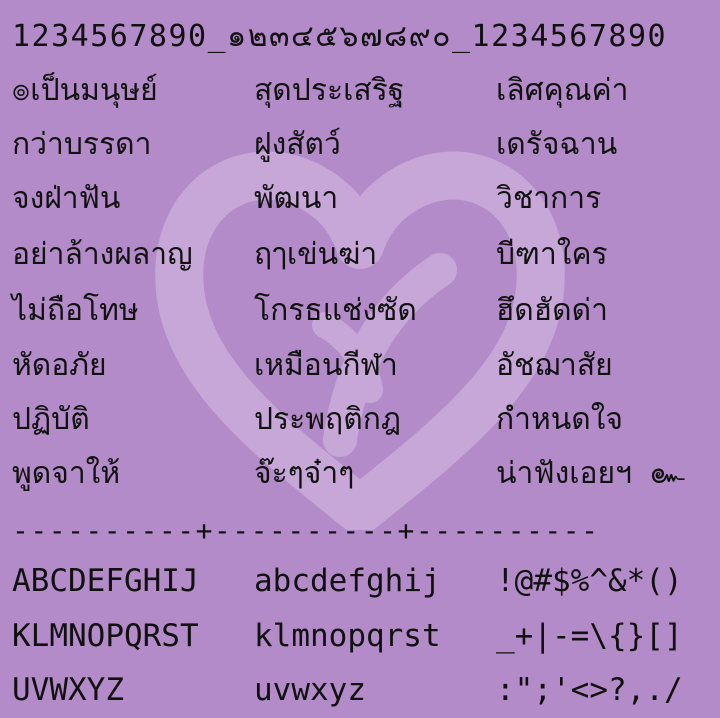 Image resolution: width=720 pixels, height=718 pixels. I want to click on thai-row: หัดอภัย เหมือนกีฬา อัชฌาสัย, so click(366, 366).